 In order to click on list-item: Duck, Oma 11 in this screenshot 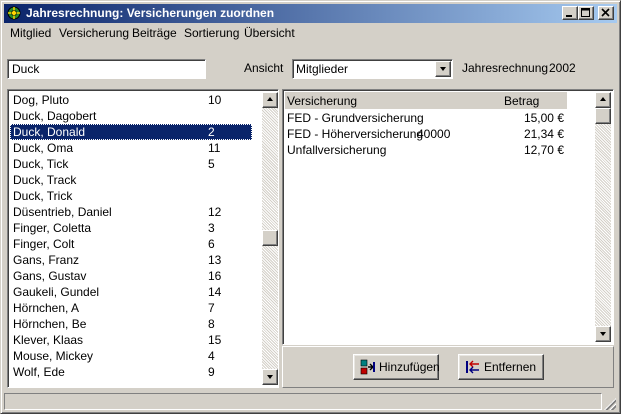, I will do `click(131, 148)`.